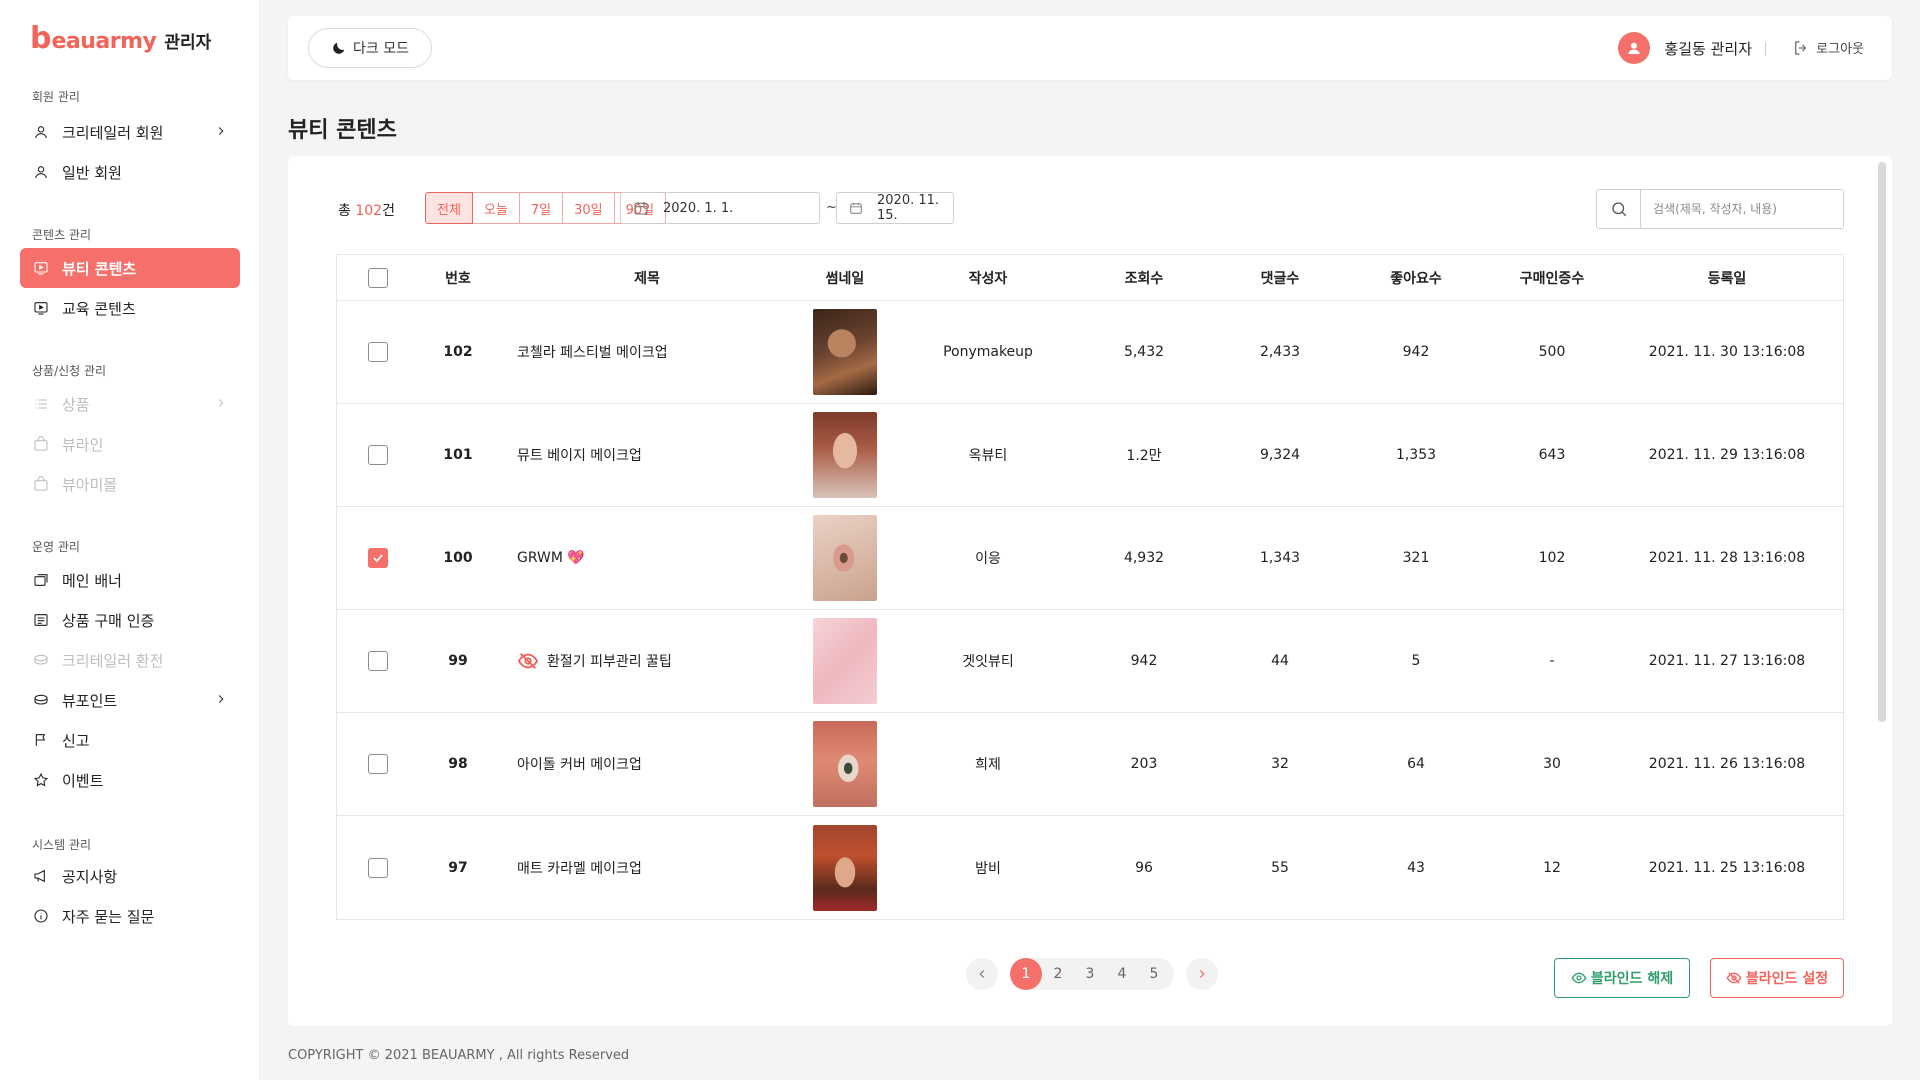  I want to click on brand-logo: b eauarmy 관리자, so click(121, 39).